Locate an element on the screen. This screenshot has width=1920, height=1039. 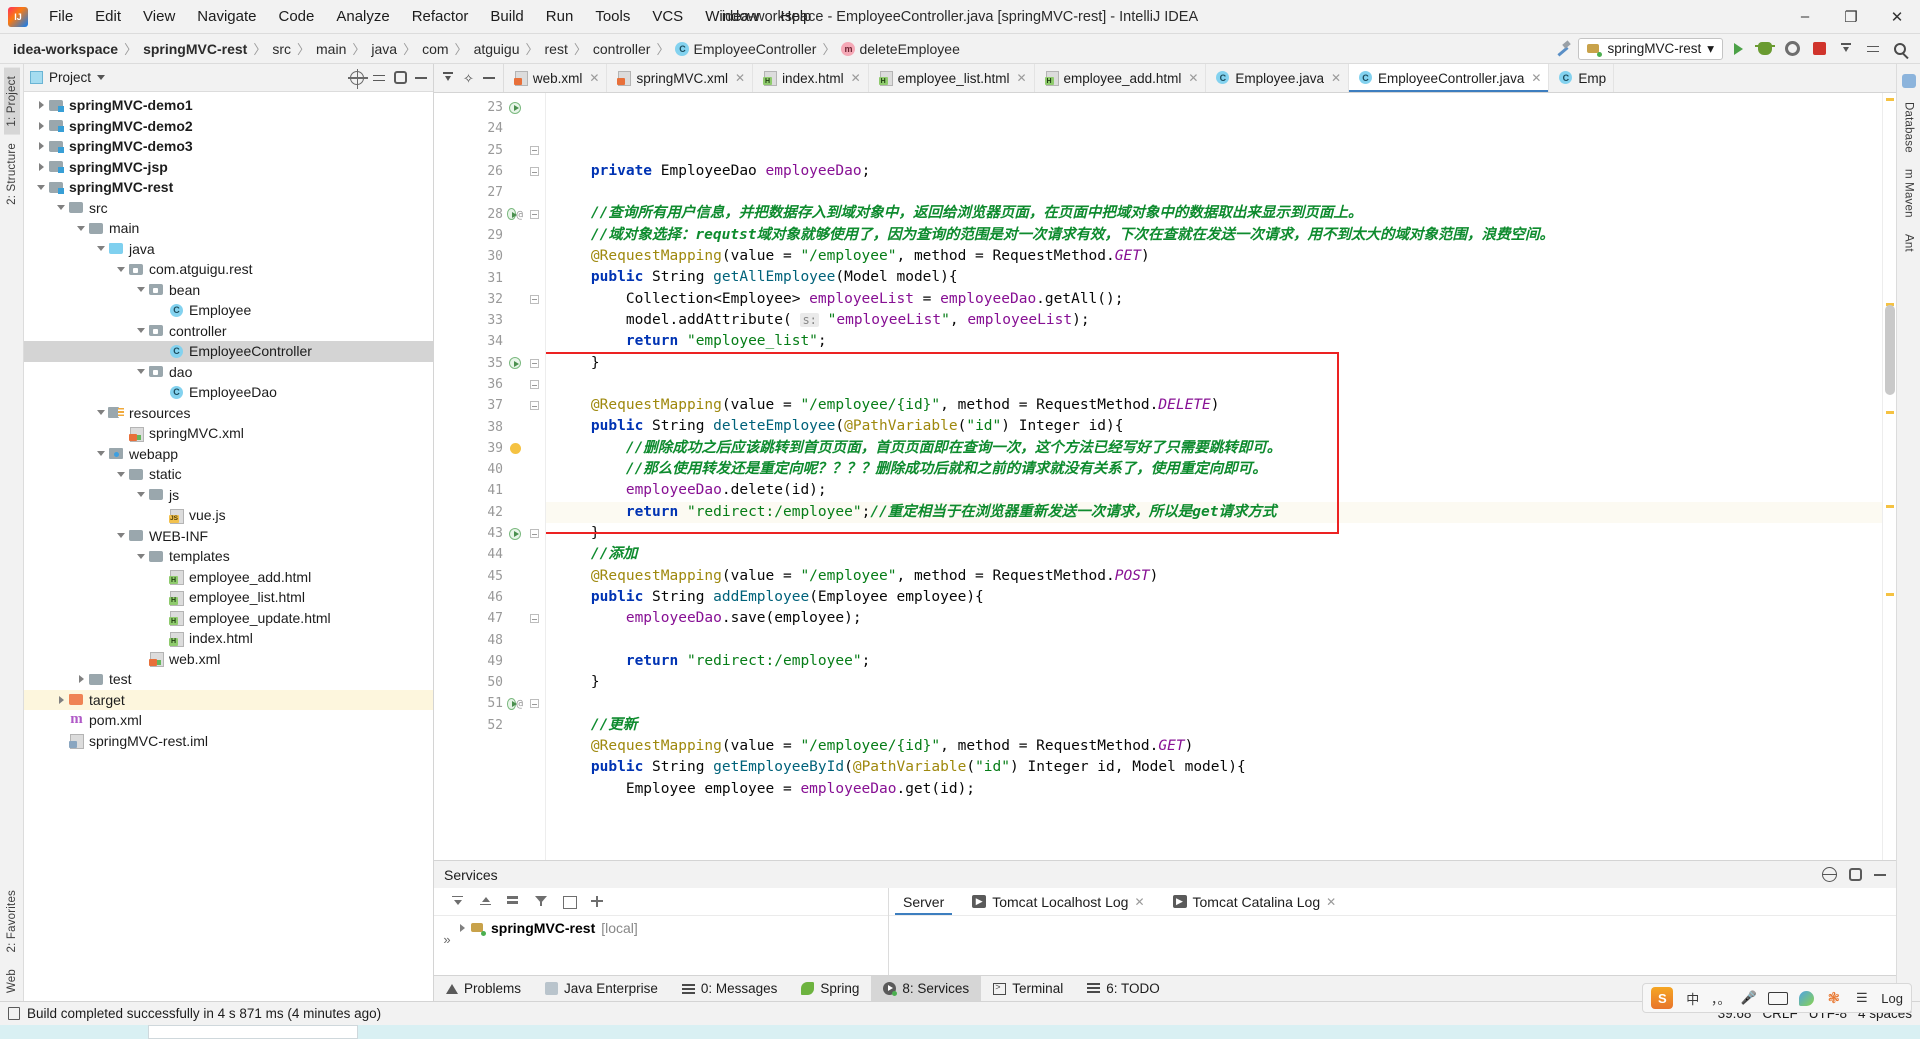
tree-item-bean: bean is located at coordinates (228, 290).